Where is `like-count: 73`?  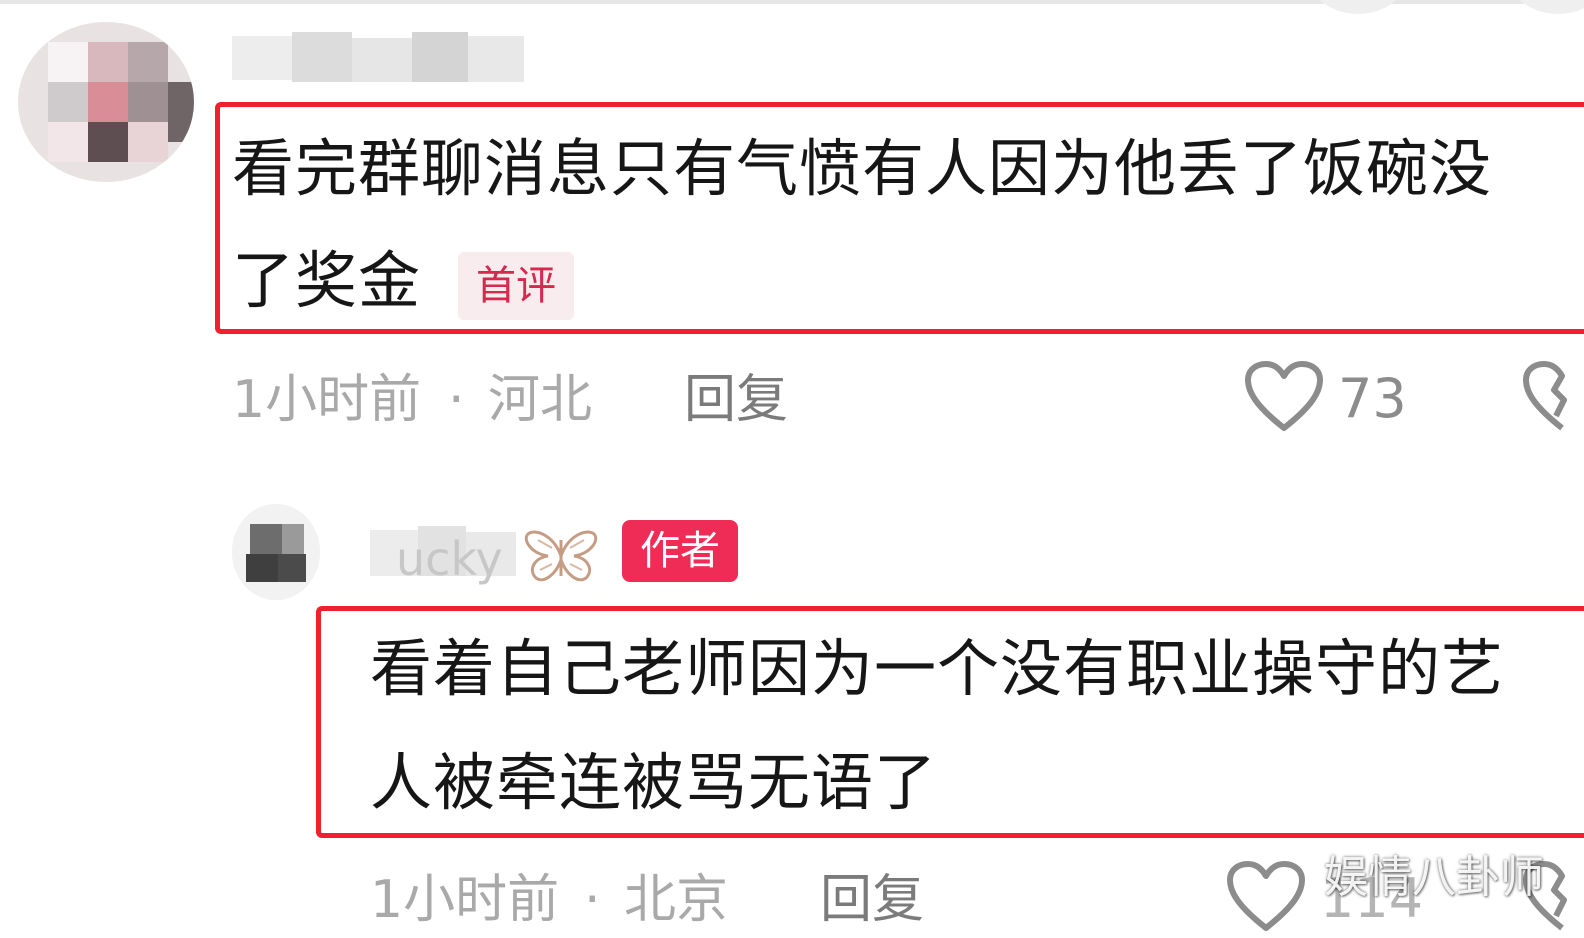
like-count: 73 is located at coordinates (1372, 398).